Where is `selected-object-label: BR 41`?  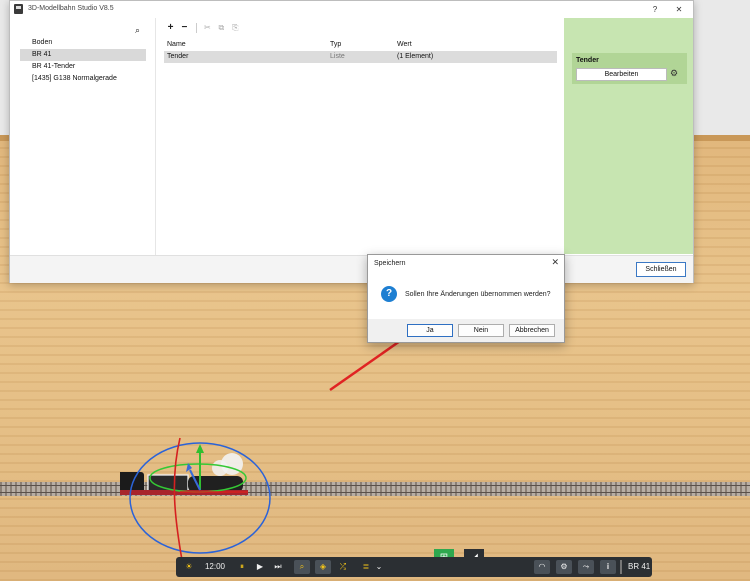
selected-object-label: BR 41 is located at coordinates (639, 566).